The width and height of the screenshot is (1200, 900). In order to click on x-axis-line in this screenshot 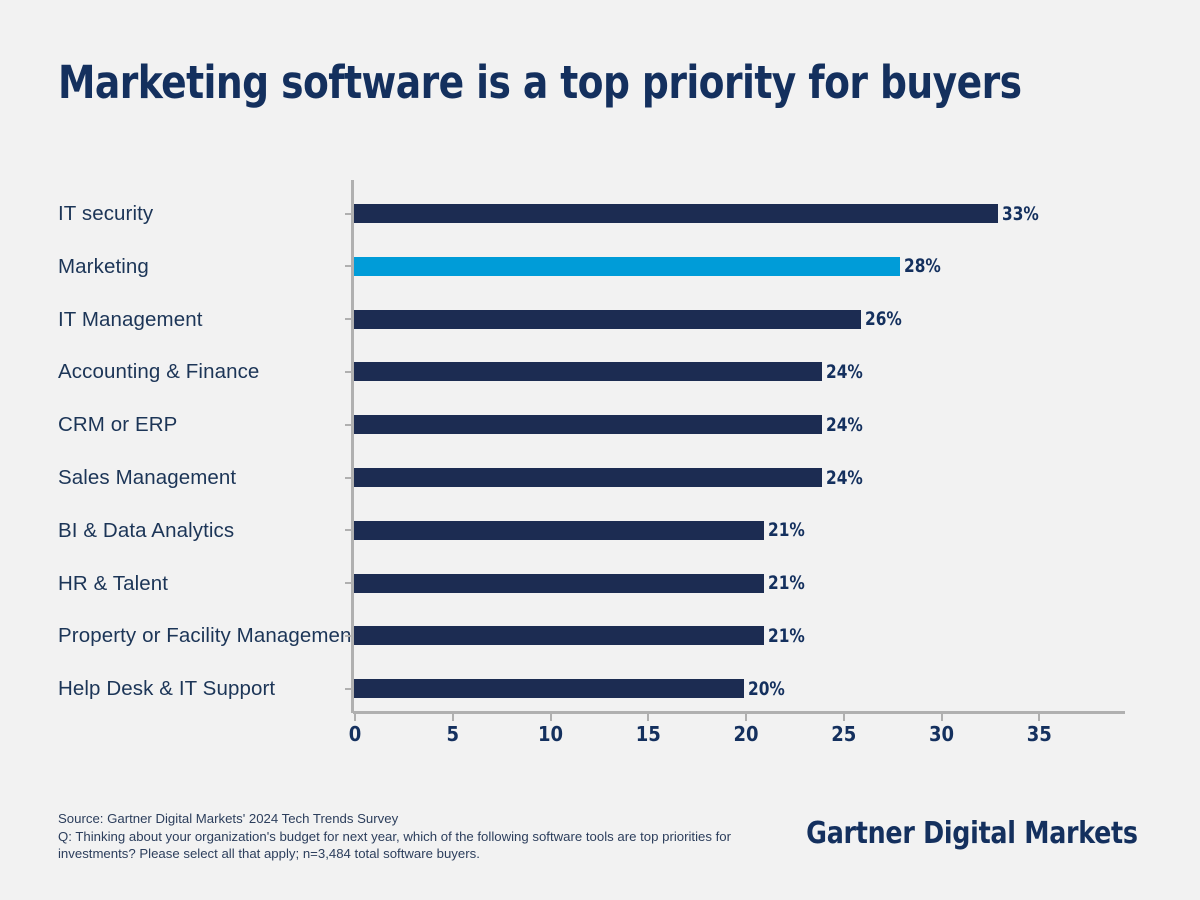, I will do `click(739, 712)`.